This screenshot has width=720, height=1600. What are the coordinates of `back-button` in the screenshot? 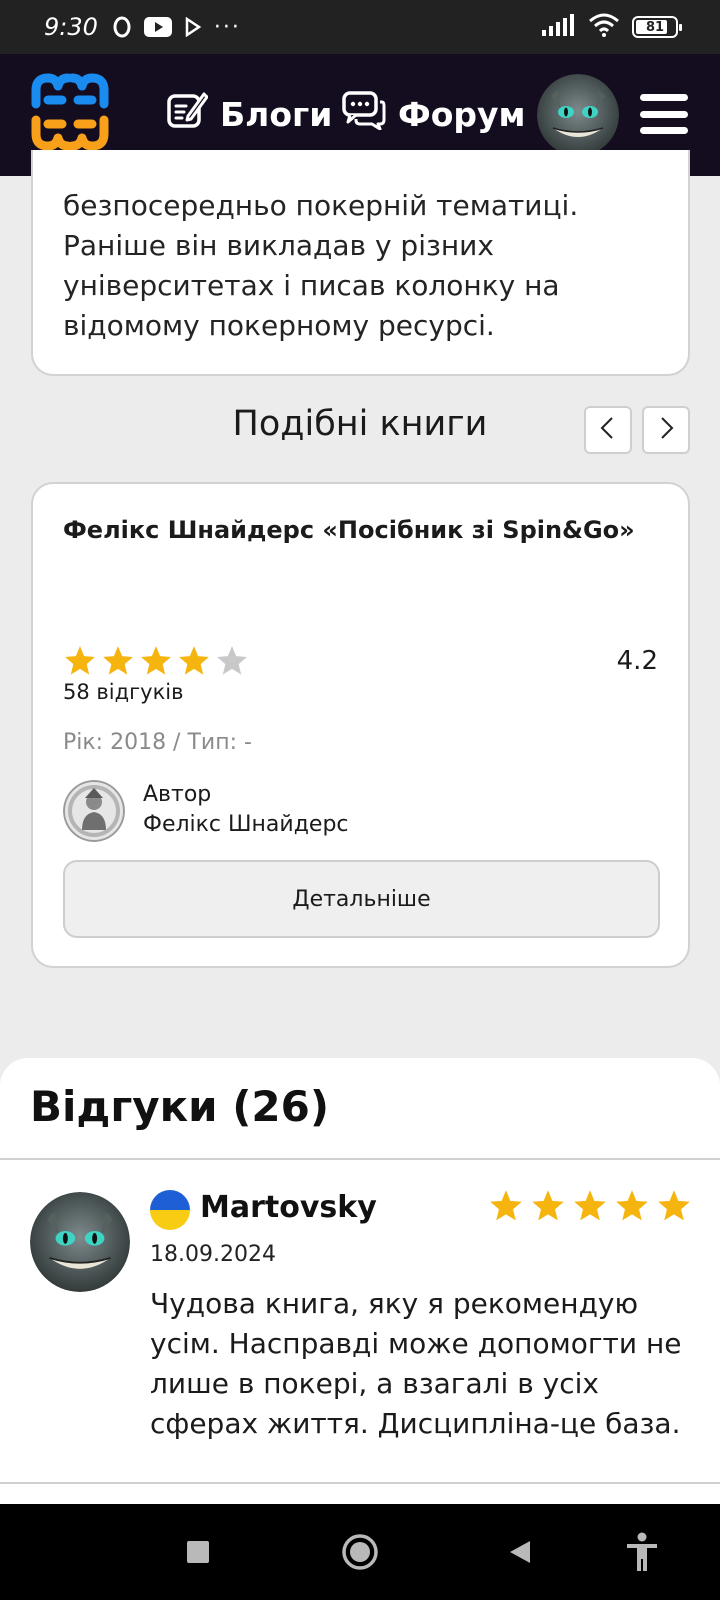 It's located at (520, 1552).